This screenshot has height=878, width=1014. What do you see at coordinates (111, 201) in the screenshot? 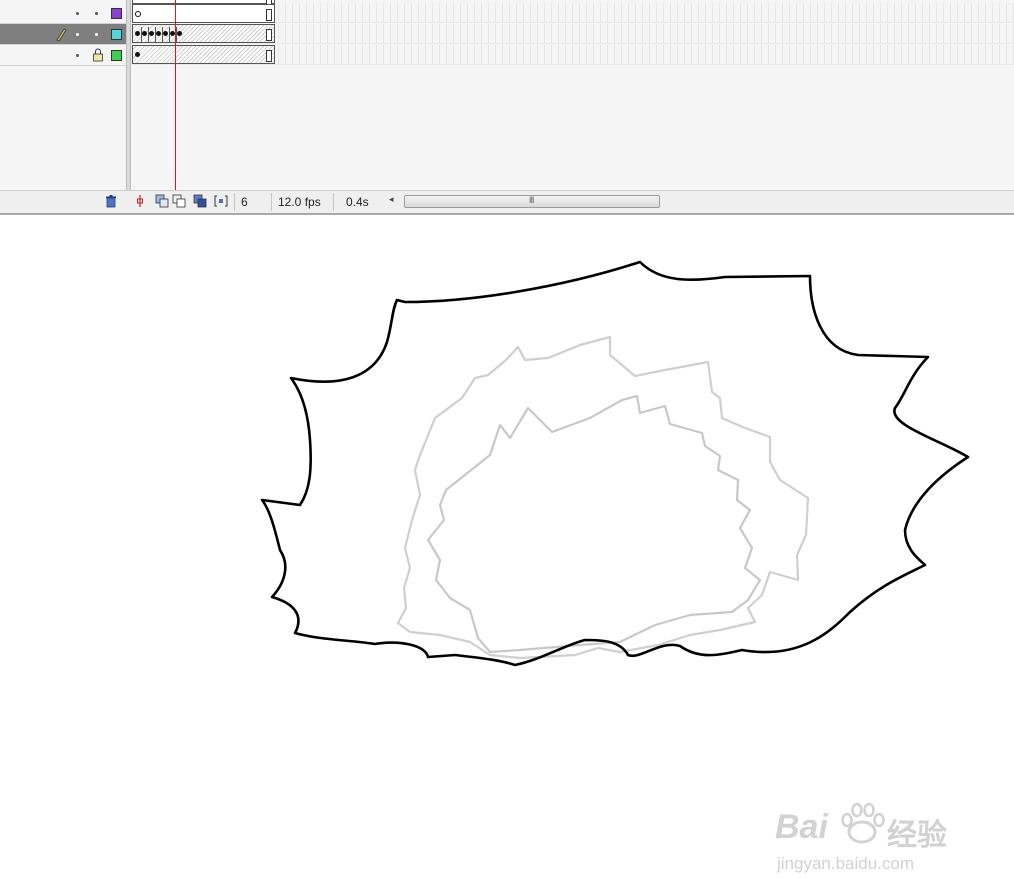
I see `trash-icon` at bounding box center [111, 201].